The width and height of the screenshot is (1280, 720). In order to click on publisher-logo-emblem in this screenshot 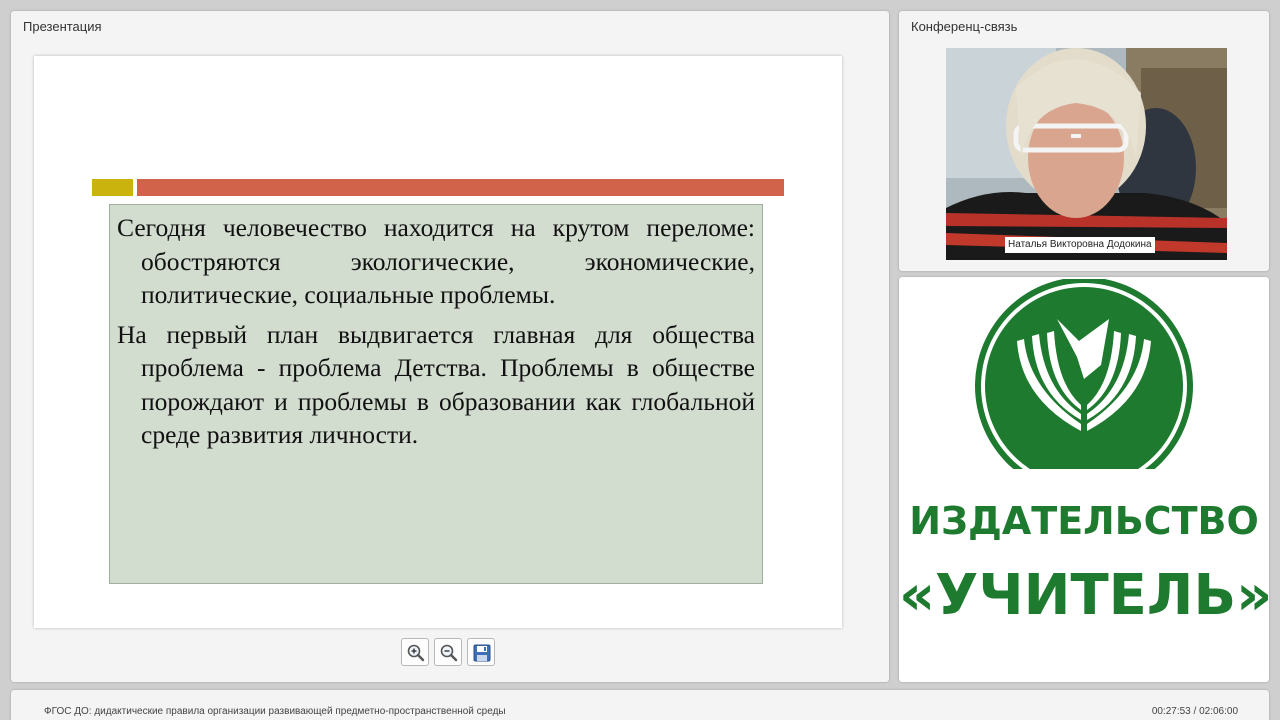, I will do `click(1084, 374)`.